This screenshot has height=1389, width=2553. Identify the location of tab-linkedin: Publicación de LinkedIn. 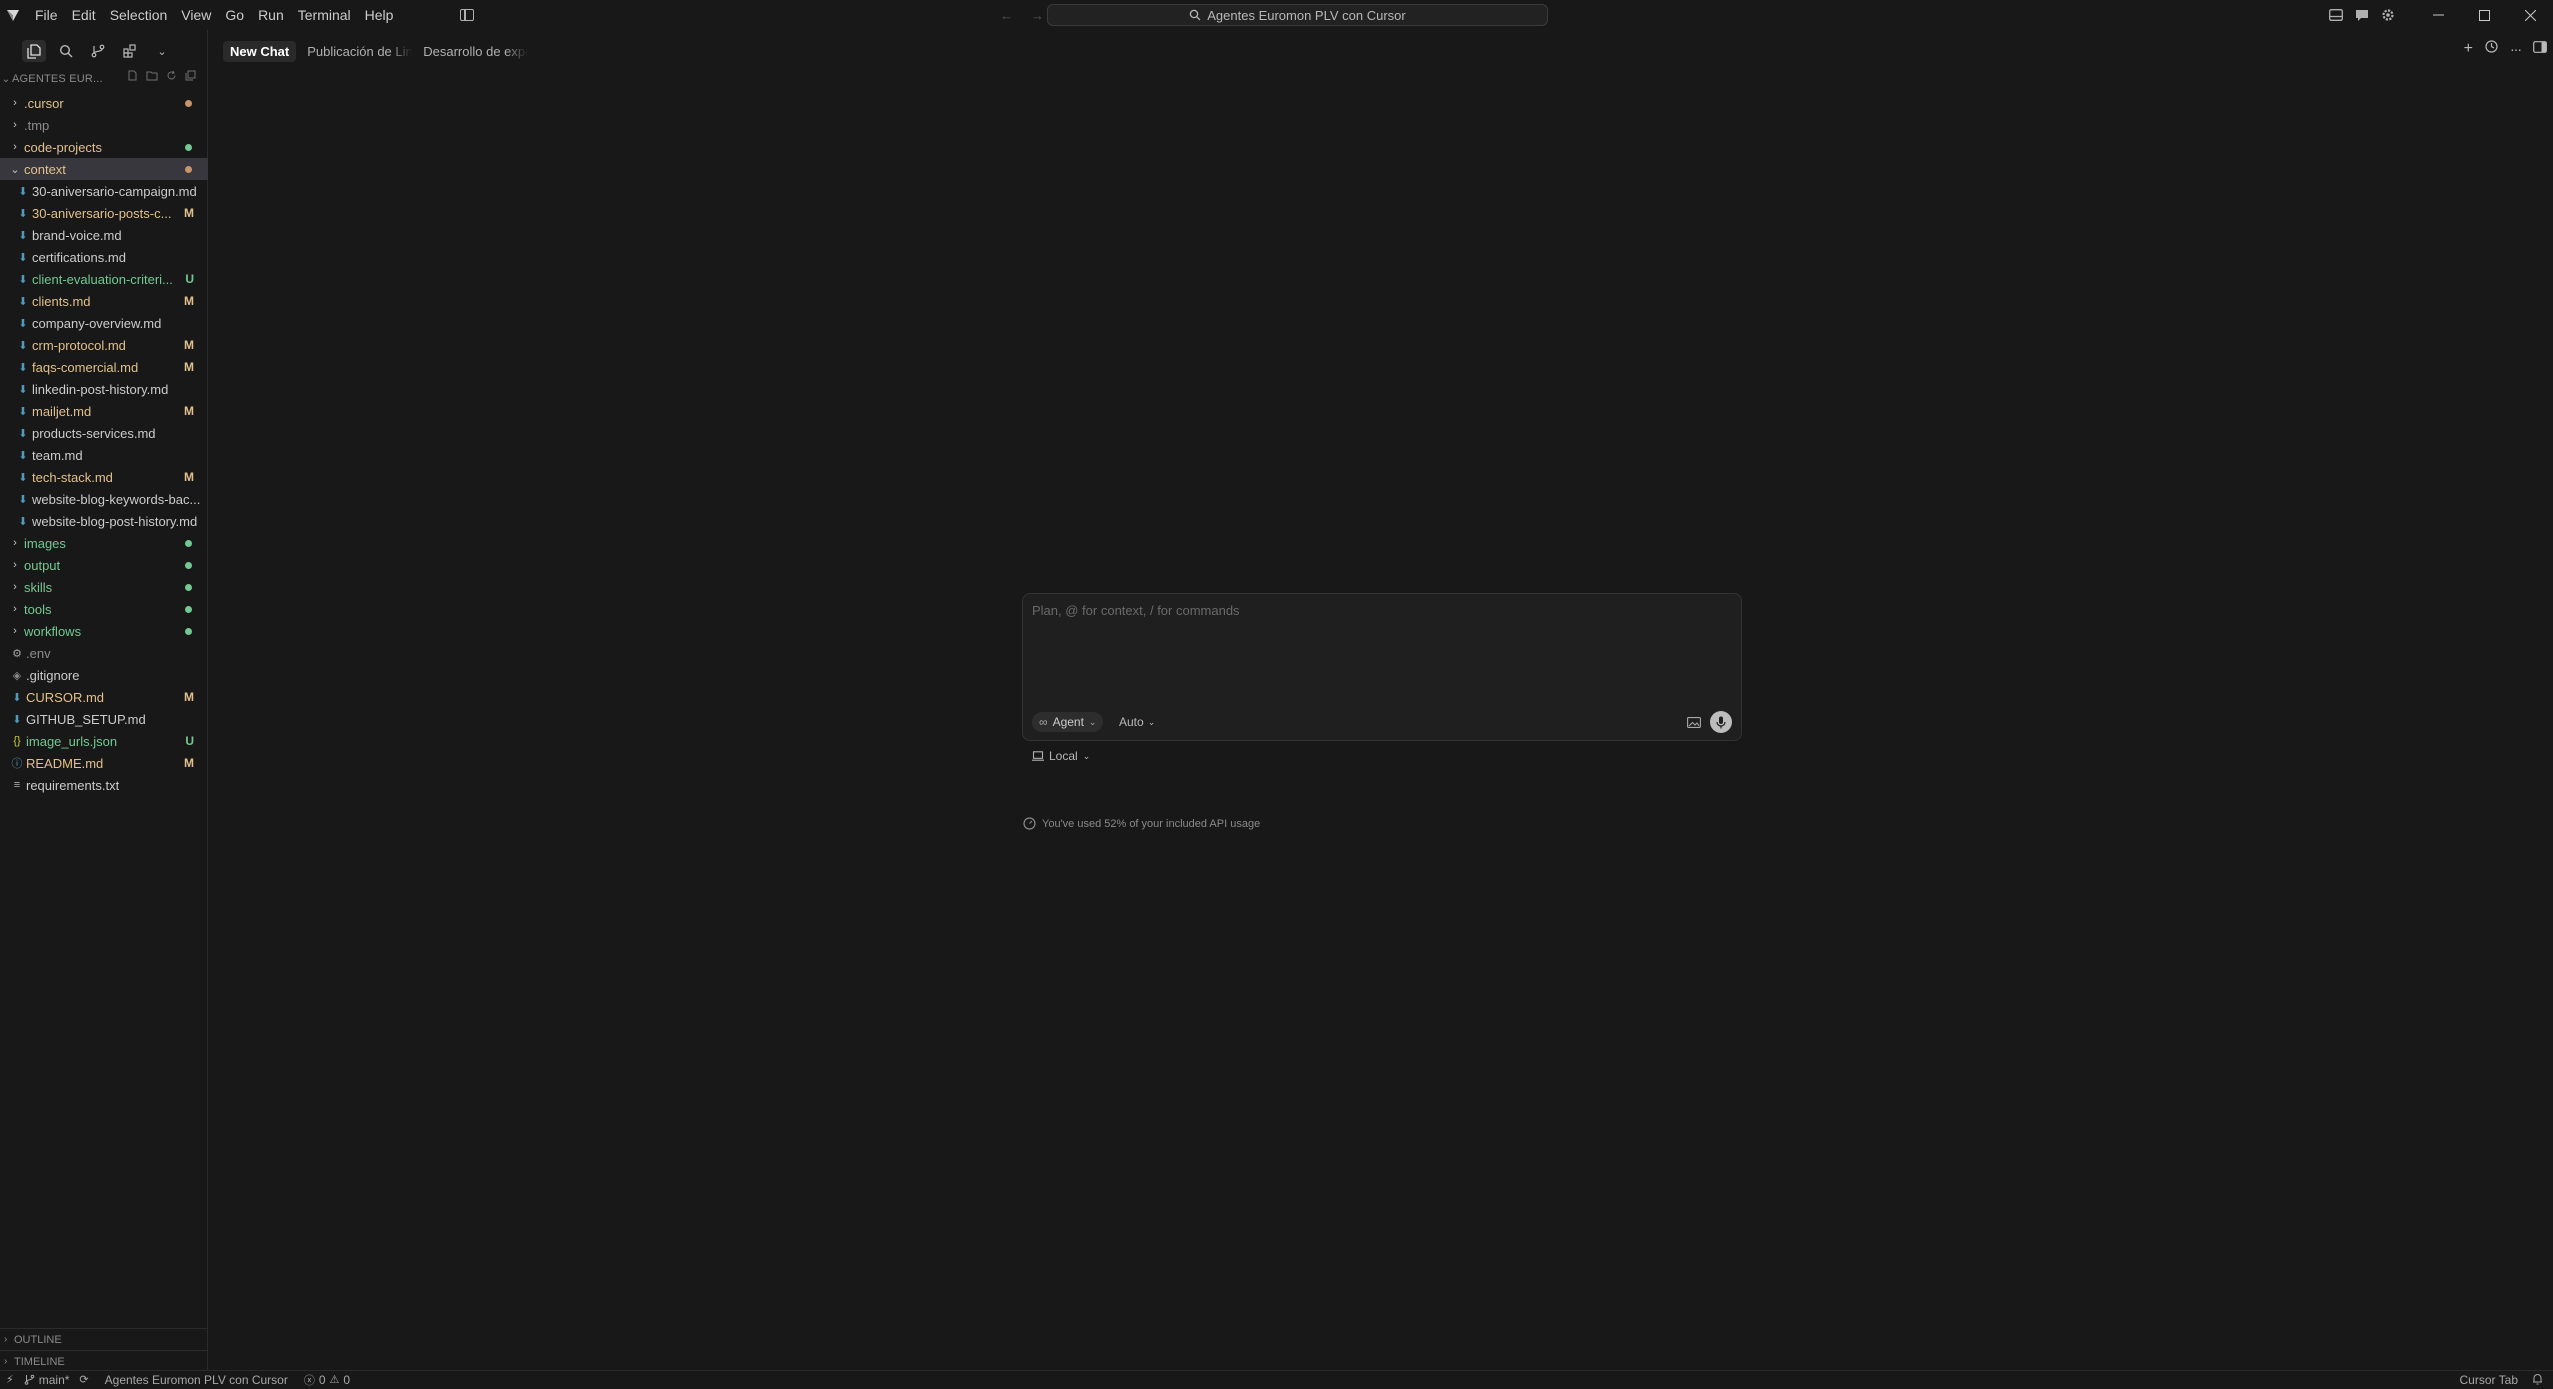
(356, 51).